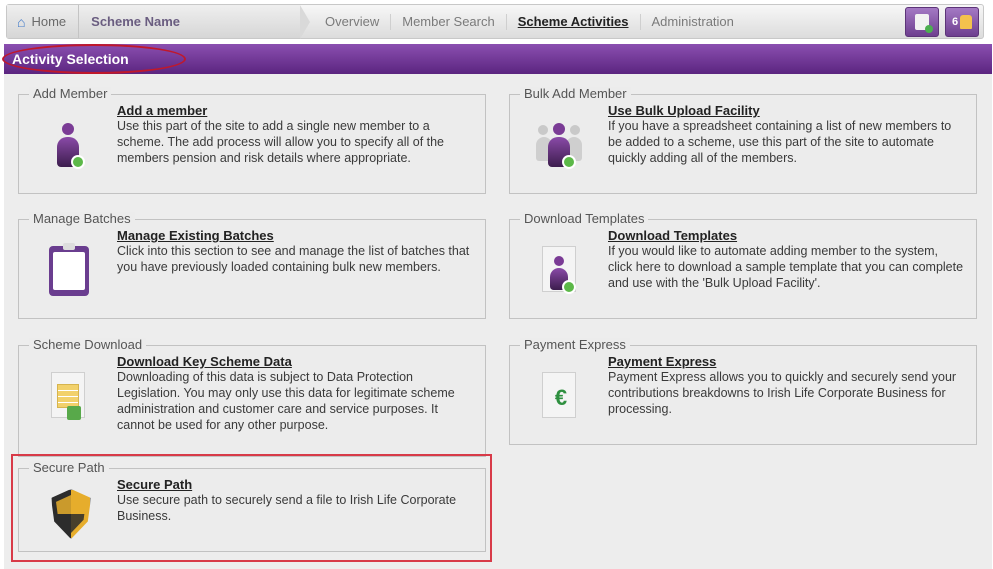  What do you see at coordinates (194, 22) in the screenshot?
I see `breadcrumb-scheme: Scheme Name` at bounding box center [194, 22].